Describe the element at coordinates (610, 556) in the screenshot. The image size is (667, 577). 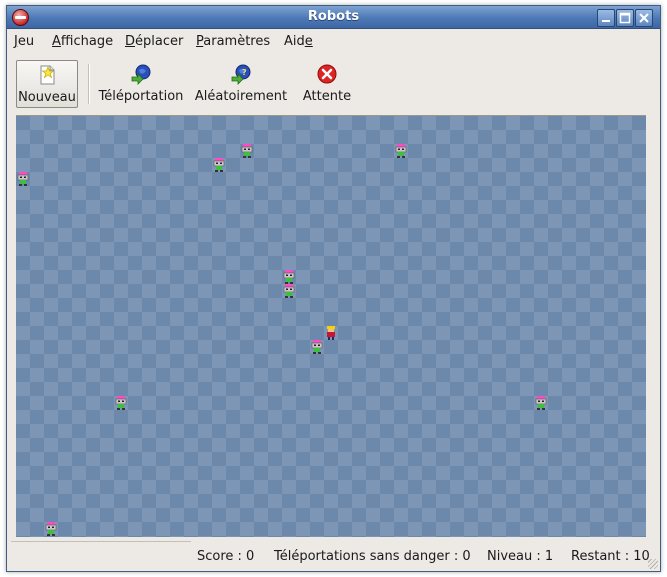
I see `remaining-text: Restant : 10` at that location.